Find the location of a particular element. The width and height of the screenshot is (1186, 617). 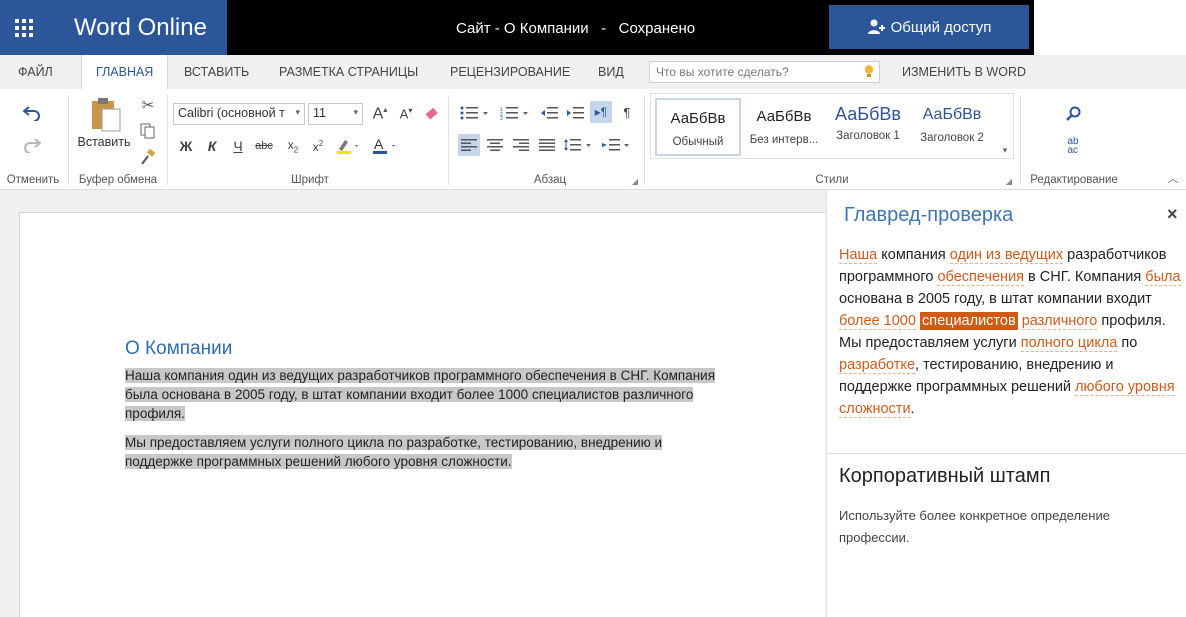

plain-text: . is located at coordinates (912, 409).